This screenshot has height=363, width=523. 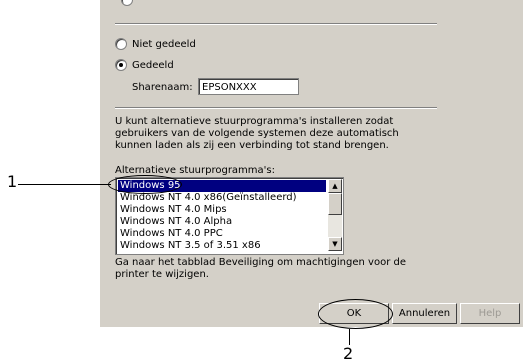 I want to click on separator-middle, so click(x=276, y=108).